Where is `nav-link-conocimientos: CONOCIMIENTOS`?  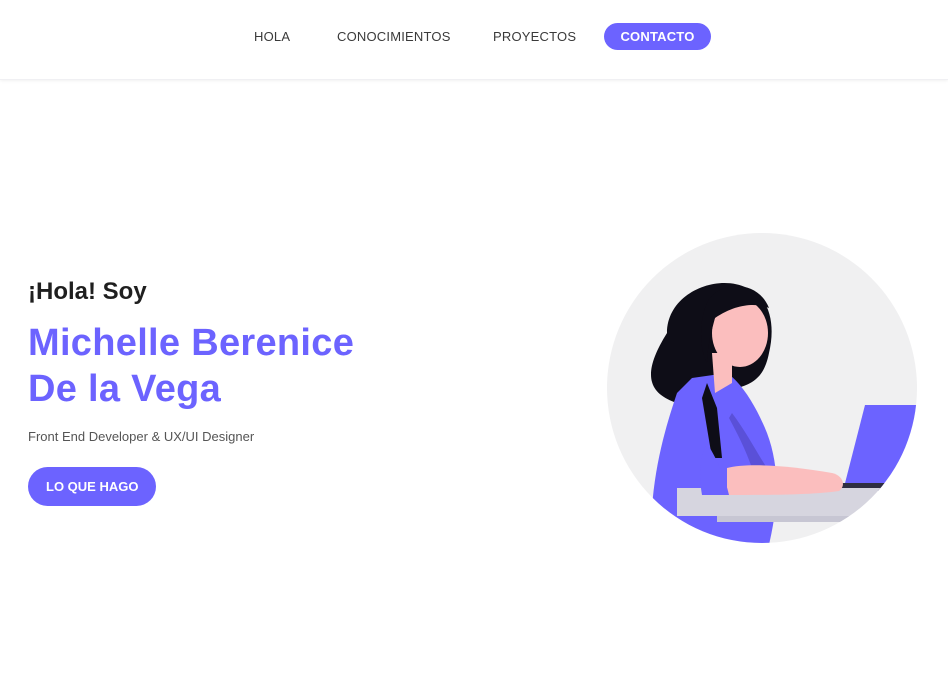
nav-link-conocimientos: CONOCIMIENTOS is located at coordinates (394, 36).